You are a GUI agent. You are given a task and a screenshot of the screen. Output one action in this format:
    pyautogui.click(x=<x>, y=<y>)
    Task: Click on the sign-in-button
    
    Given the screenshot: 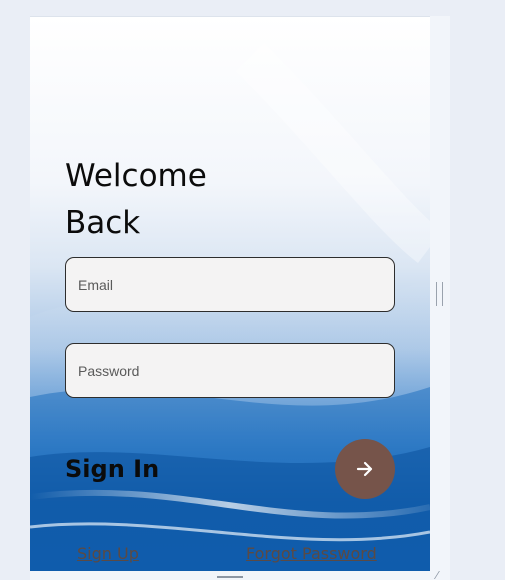 What is the action you would take?
    pyautogui.click(x=365, y=469)
    